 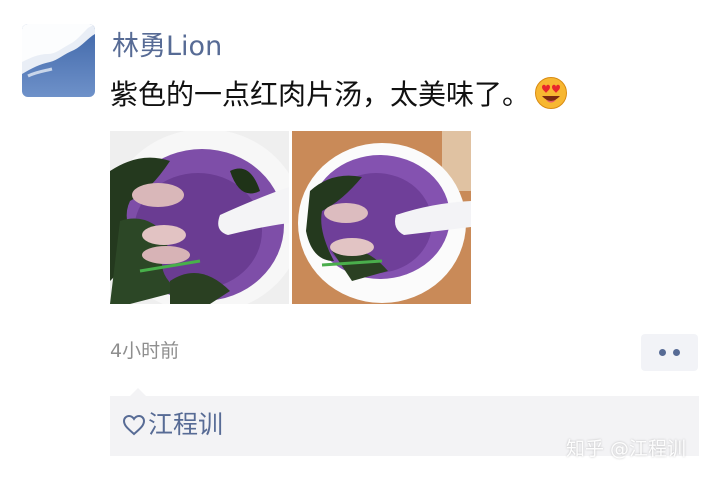 I want to click on heart-eyes-emoji-icon, so click(x=551, y=93).